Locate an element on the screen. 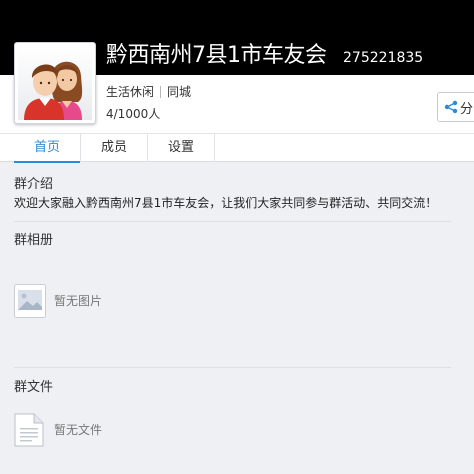 This screenshot has width=474, height=474. group-tags: 生活休闲 同城 is located at coordinates (148, 92).